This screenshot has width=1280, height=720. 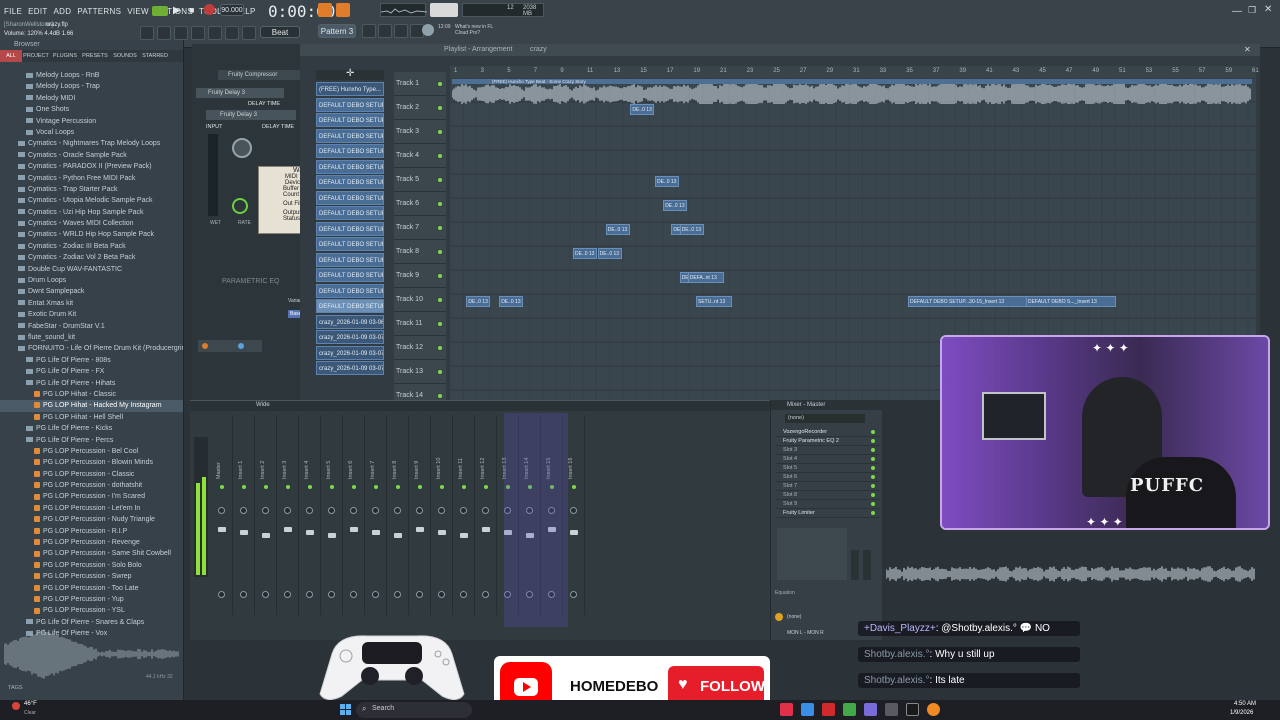 I want to click on add-pattern-icon: ✛, so click(x=350, y=73).